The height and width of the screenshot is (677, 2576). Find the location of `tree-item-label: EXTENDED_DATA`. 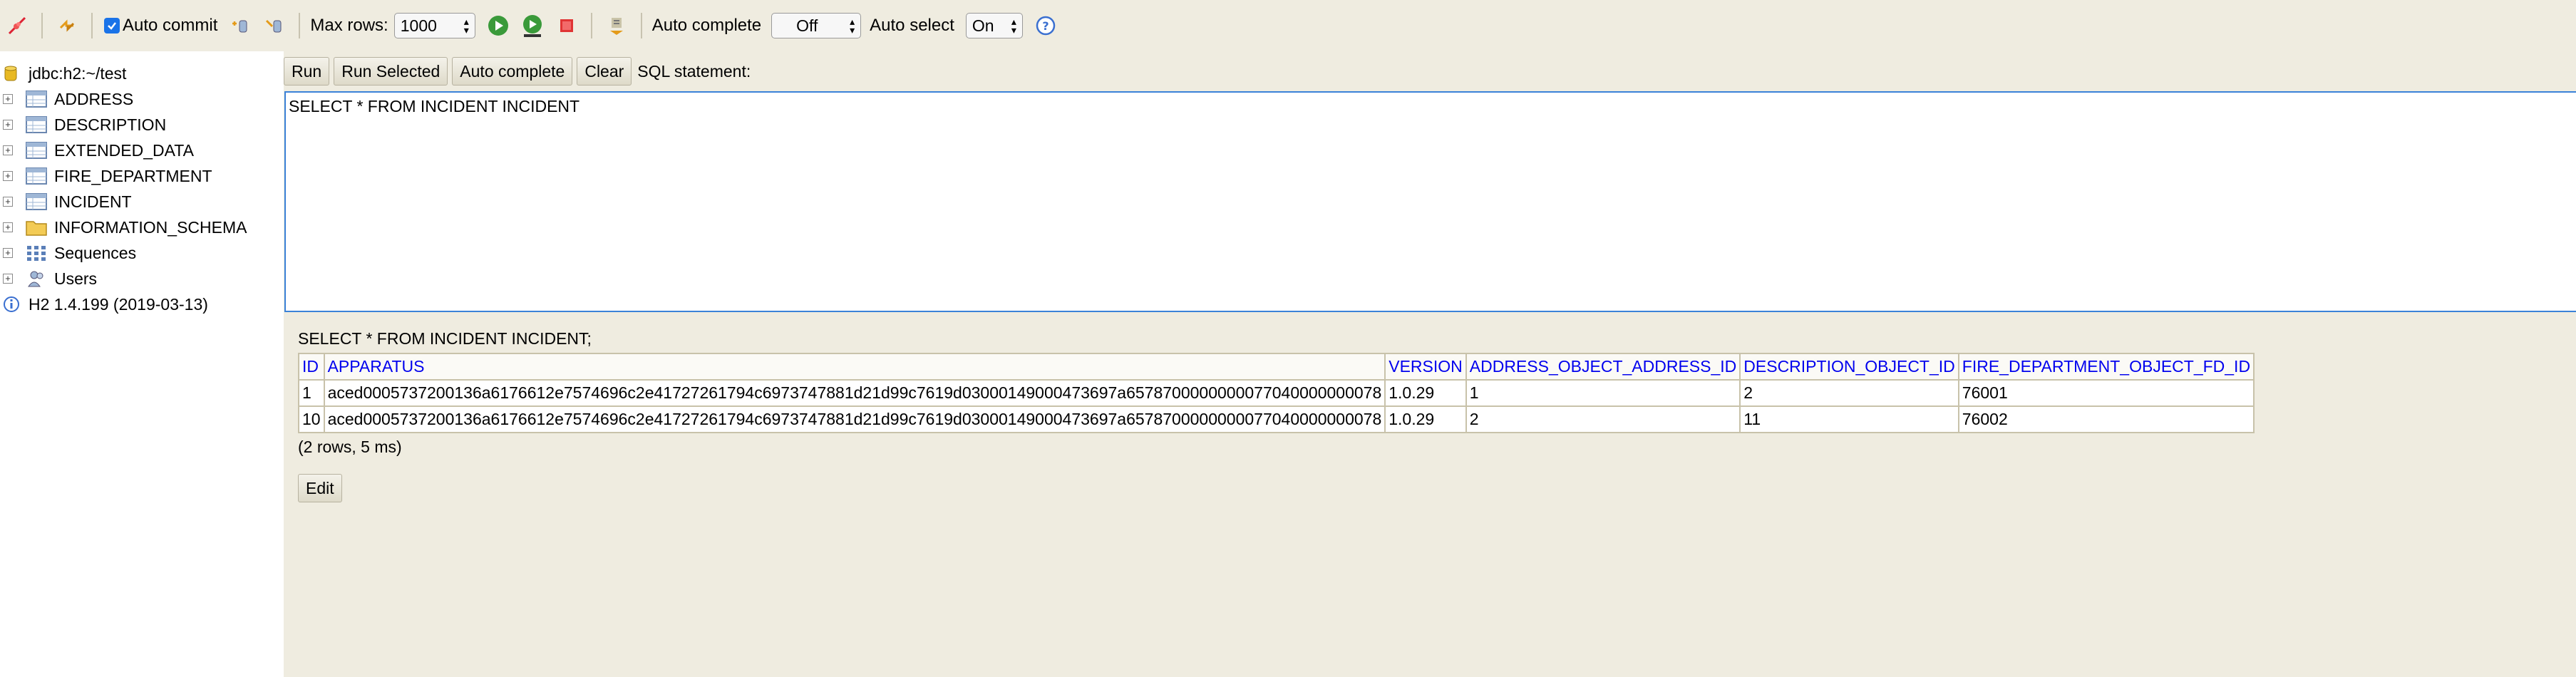

tree-item-label: EXTENDED_DATA is located at coordinates (124, 150).